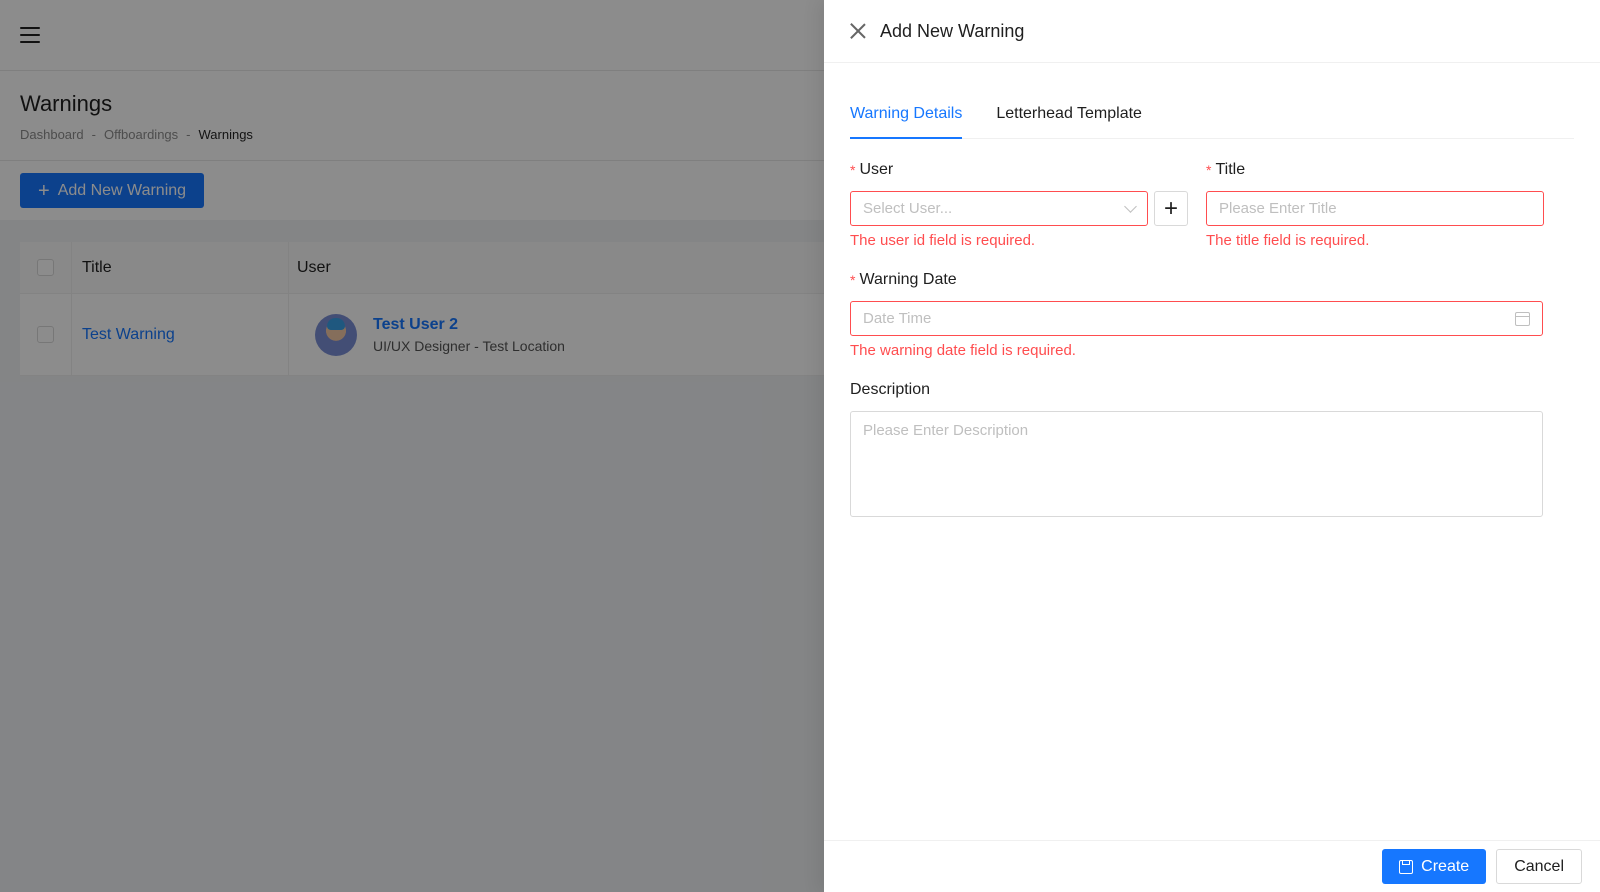 This screenshot has height=892, width=1600. Describe the element at coordinates (1230, 169) in the screenshot. I see `title-label: Title` at that location.